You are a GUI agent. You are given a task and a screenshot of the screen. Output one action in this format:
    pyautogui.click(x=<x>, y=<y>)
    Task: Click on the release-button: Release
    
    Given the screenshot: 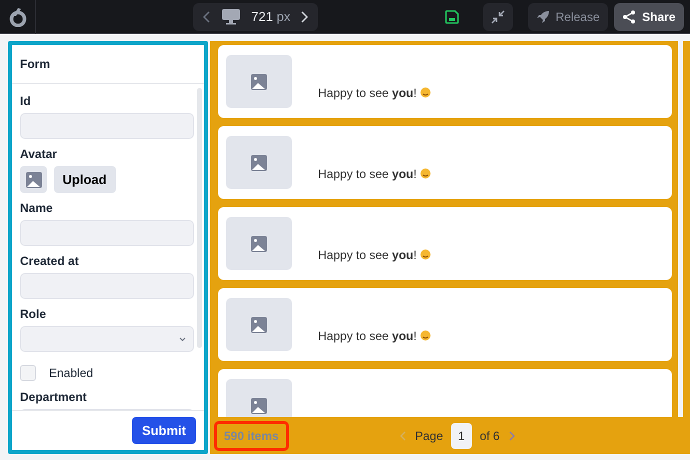 What is the action you would take?
    pyautogui.click(x=568, y=16)
    